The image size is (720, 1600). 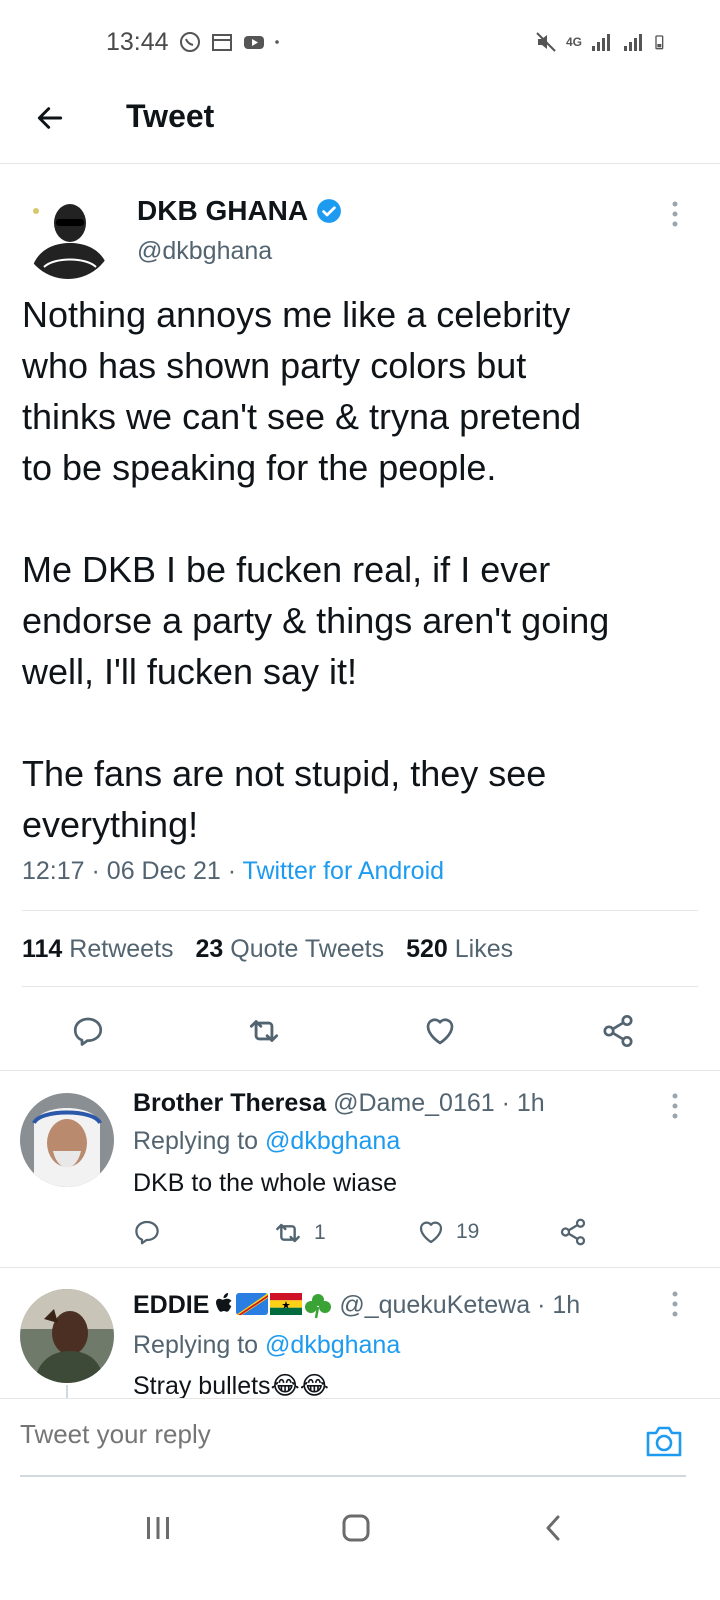 I want to click on mute-icon, so click(x=546, y=42).